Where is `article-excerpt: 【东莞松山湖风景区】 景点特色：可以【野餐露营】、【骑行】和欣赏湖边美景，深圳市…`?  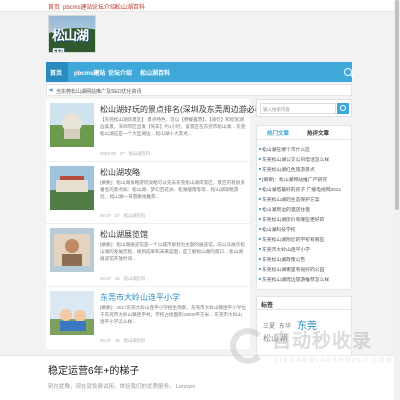 article-excerpt: 【东莞松山湖风景区】 景点特色：可以【野餐露营】、【骑行】和欣赏湖边美景，深圳市… is located at coordinates (173, 126).